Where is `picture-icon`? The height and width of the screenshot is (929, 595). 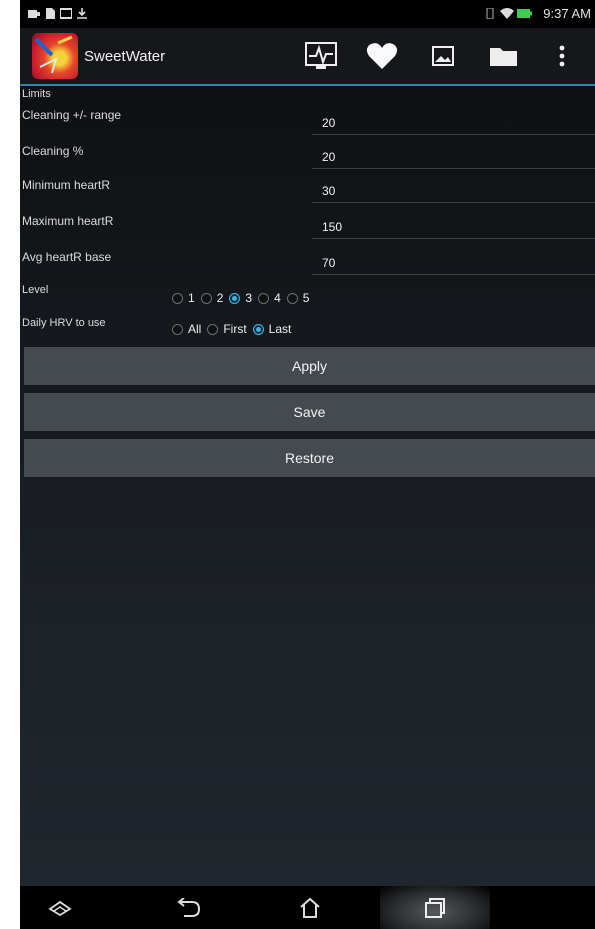 picture-icon is located at coordinates (443, 56).